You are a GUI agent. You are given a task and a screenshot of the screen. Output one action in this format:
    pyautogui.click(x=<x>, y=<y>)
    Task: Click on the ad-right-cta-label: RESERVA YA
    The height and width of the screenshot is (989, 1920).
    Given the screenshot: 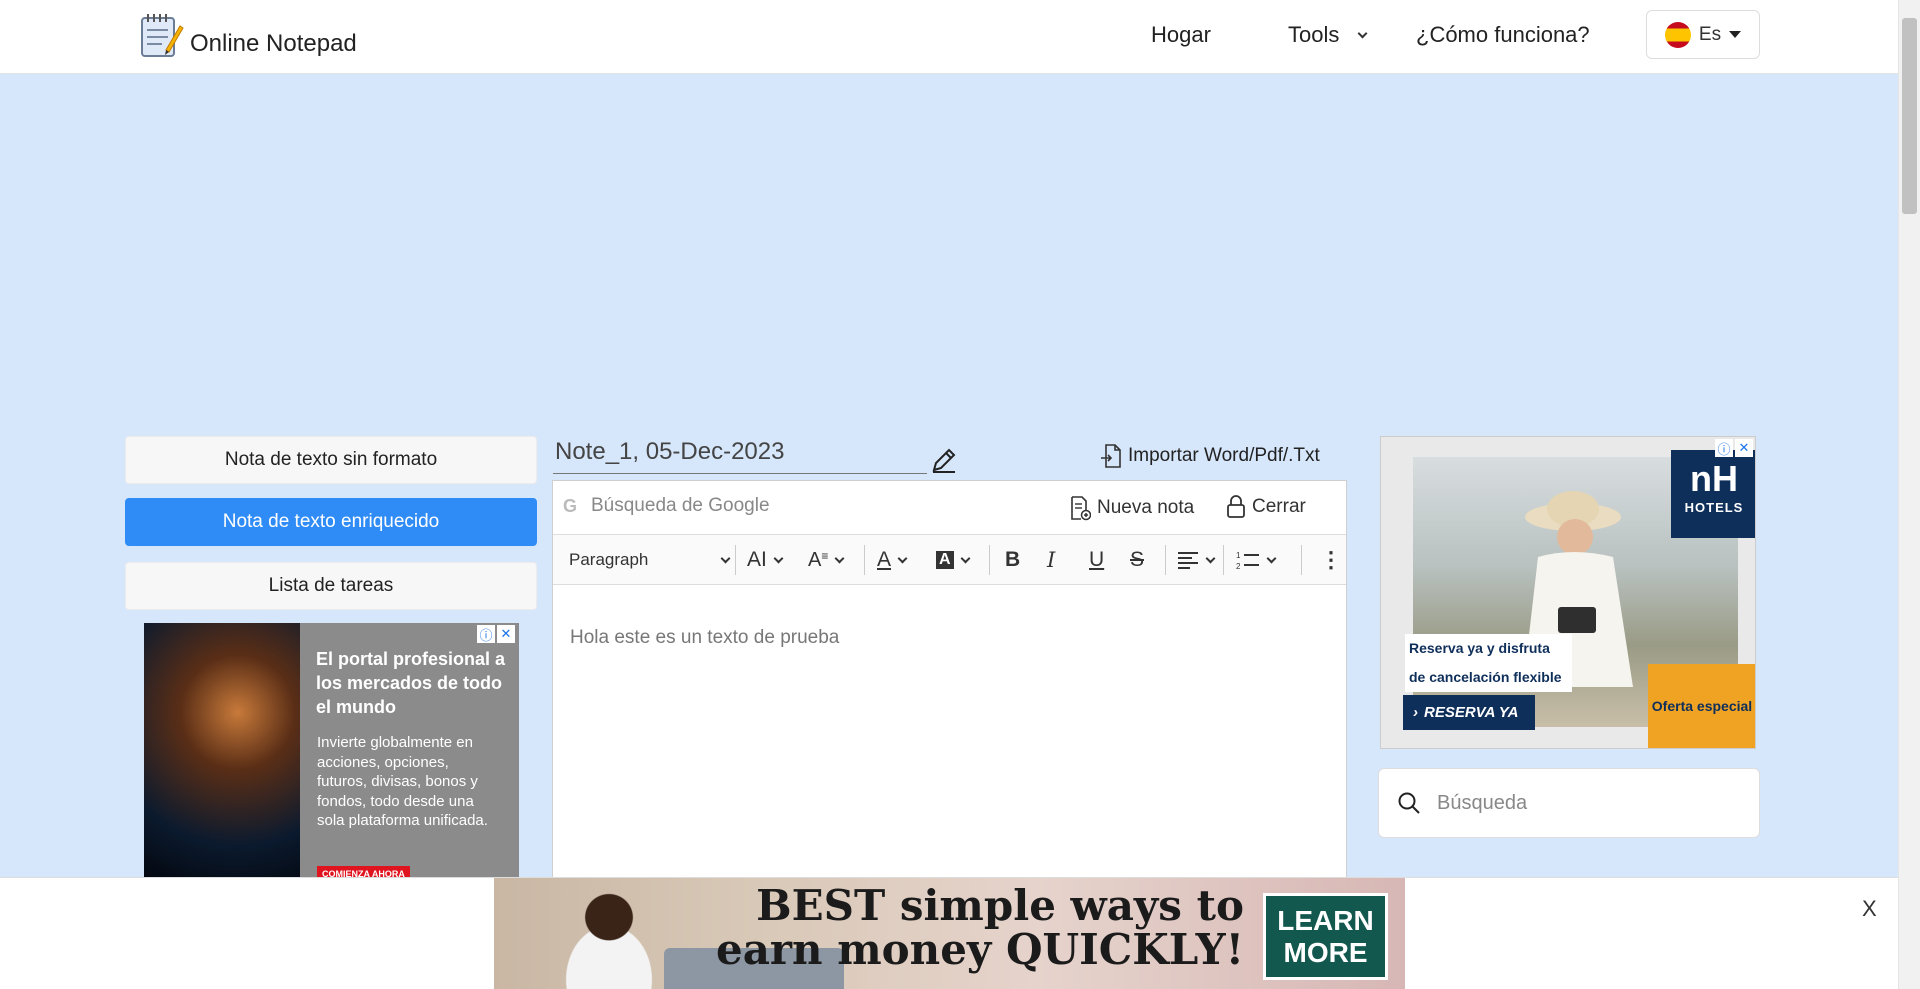 What is the action you would take?
    pyautogui.click(x=1471, y=712)
    